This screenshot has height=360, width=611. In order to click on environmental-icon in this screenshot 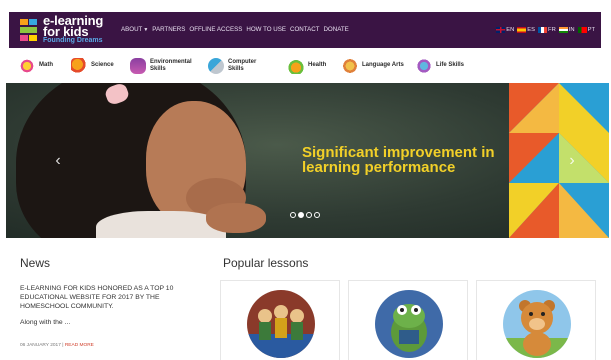, I will do `click(138, 65)`.